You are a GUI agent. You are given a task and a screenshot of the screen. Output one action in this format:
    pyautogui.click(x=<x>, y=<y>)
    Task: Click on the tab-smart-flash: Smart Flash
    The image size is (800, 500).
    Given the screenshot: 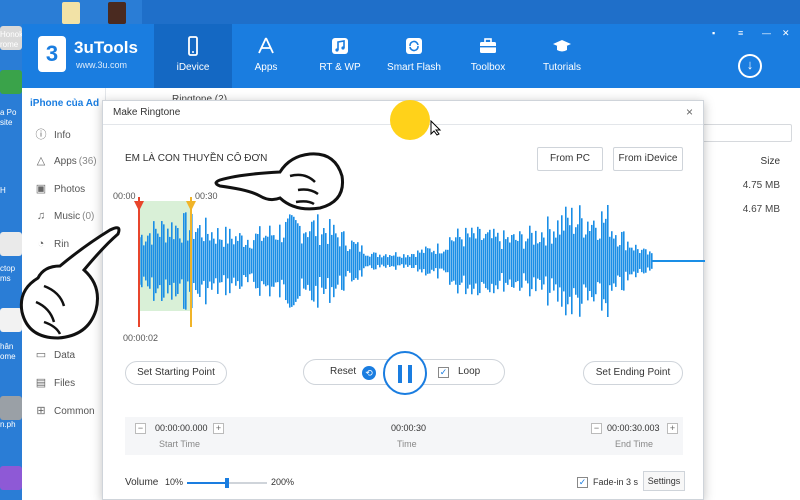 What is the action you would take?
    pyautogui.click(x=414, y=56)
    